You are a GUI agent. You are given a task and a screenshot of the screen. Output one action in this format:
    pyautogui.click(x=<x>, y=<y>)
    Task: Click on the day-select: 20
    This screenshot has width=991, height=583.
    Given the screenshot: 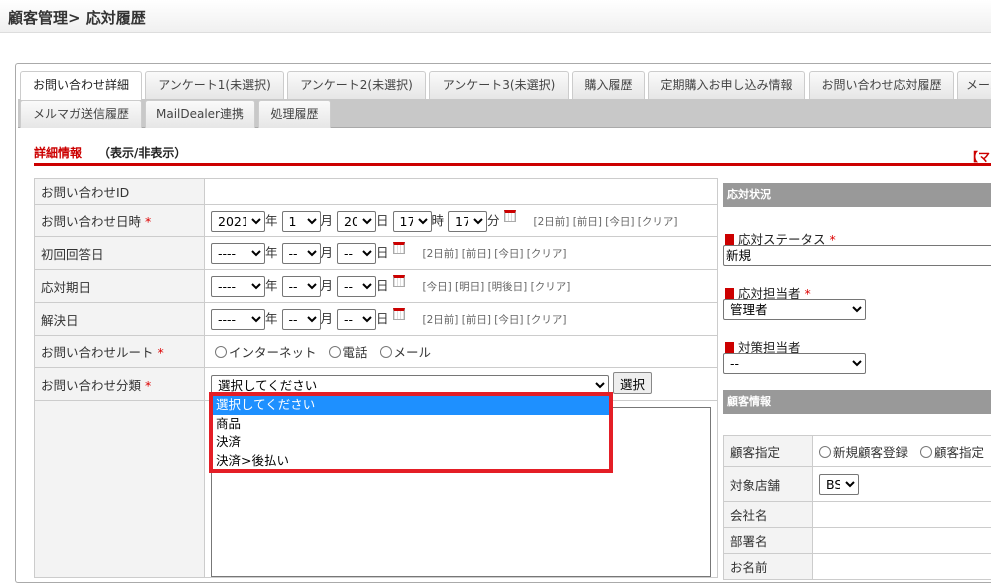 What is the action you would take?
    pyautogui.click(x=356, y=221)
    